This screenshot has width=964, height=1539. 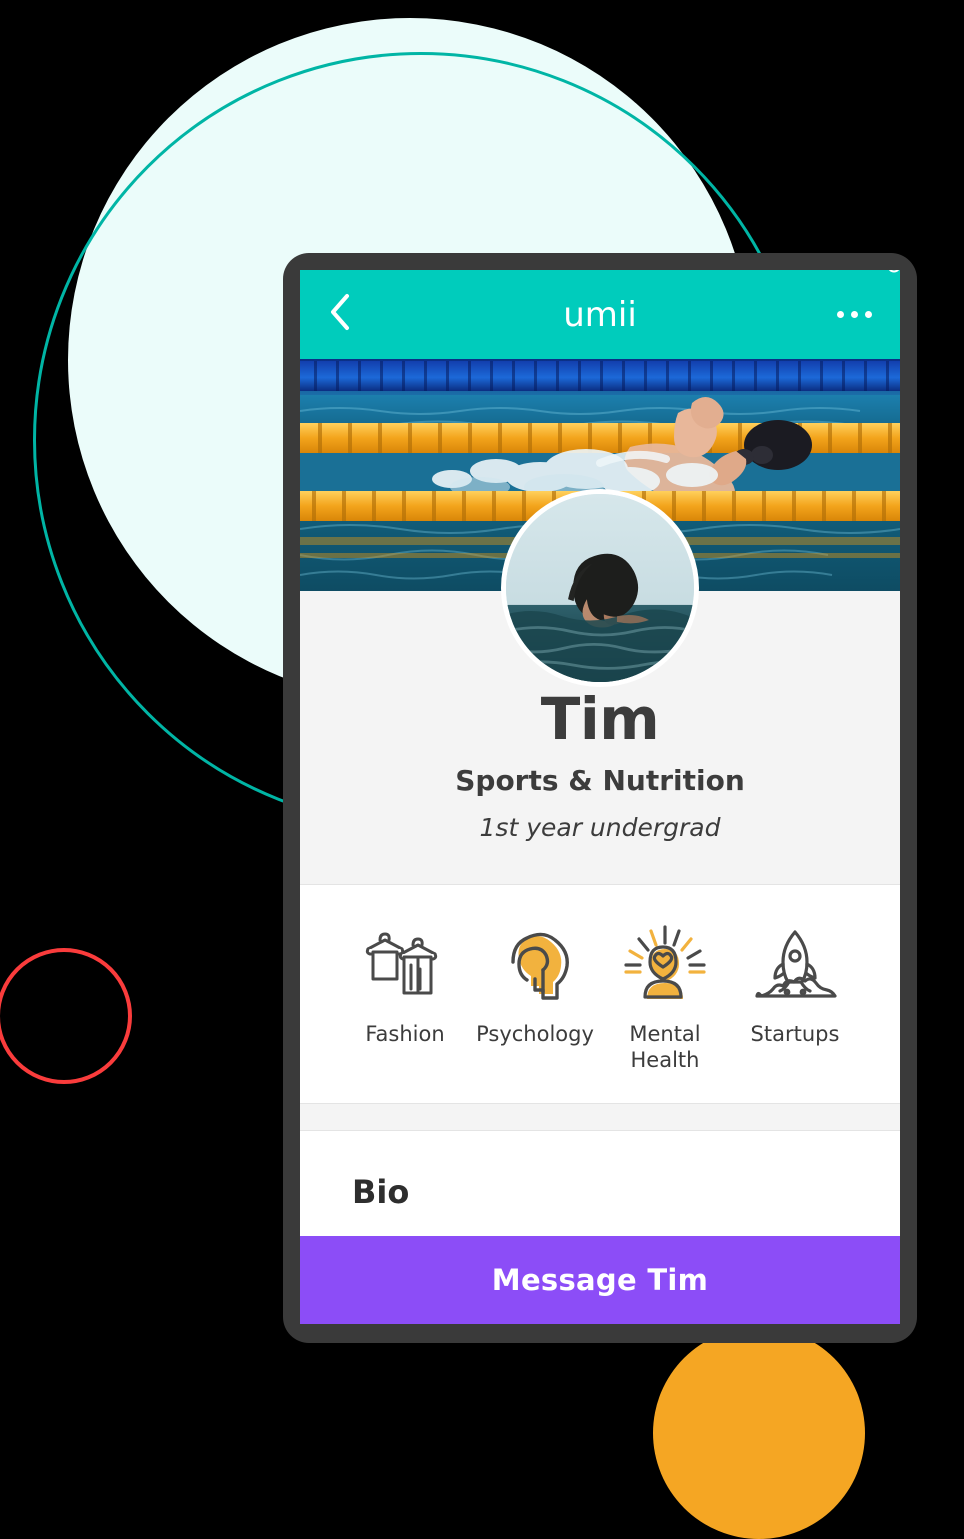 What do you see at coordinates (600, 719) in the screenshot?
I see `page-title: Tim` at bounding box center [600, 719].